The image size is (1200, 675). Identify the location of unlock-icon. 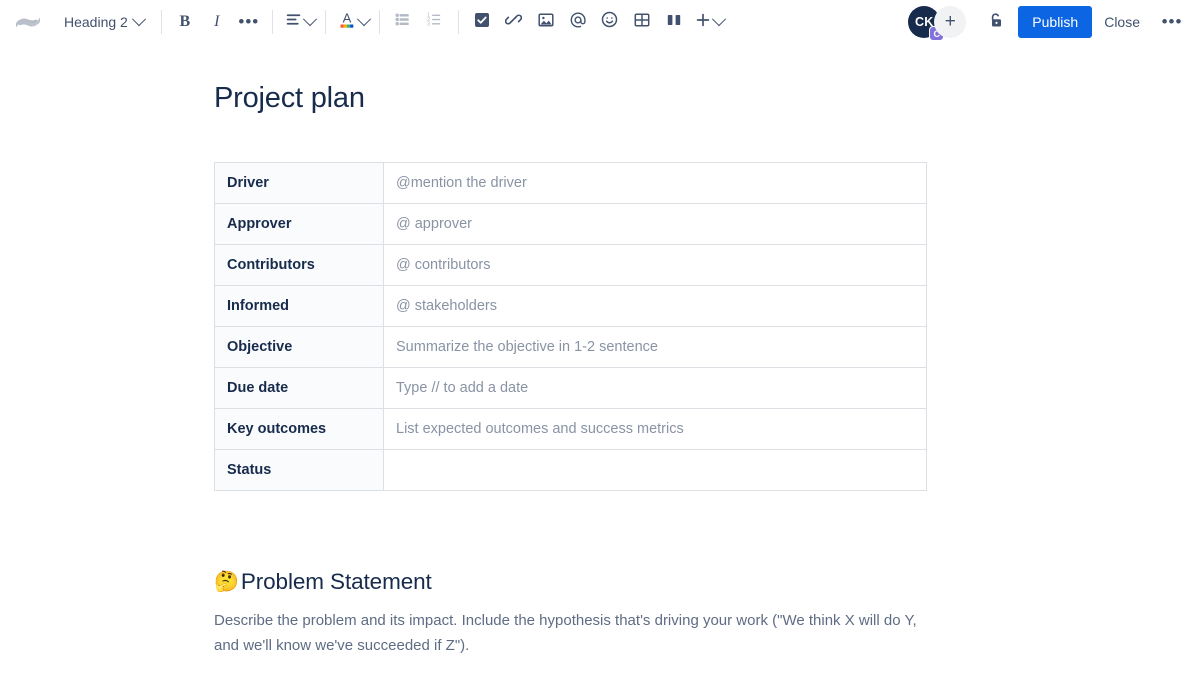
(996, 22).